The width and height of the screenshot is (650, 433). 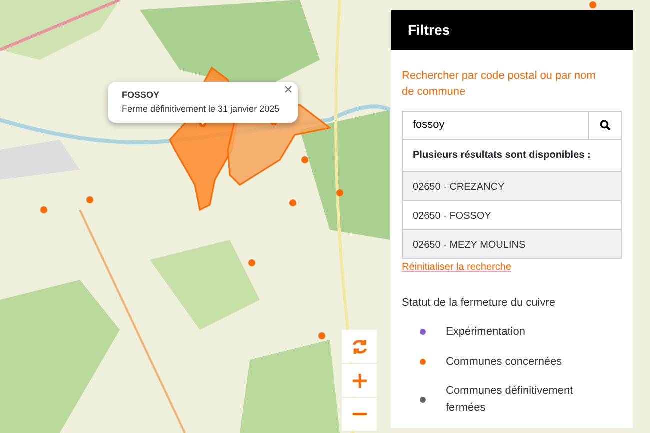 I want to click on result-item: 02650 - CREZANCY, so click(x=512, y=186).